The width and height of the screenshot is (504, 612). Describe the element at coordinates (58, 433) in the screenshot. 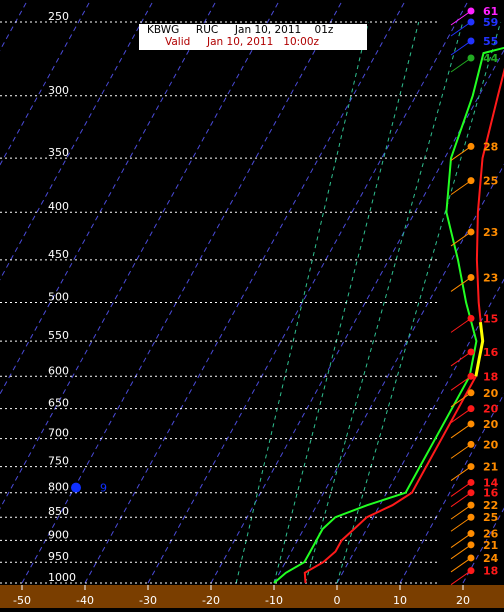

I see `pressure-tick-label: 700` at that location.